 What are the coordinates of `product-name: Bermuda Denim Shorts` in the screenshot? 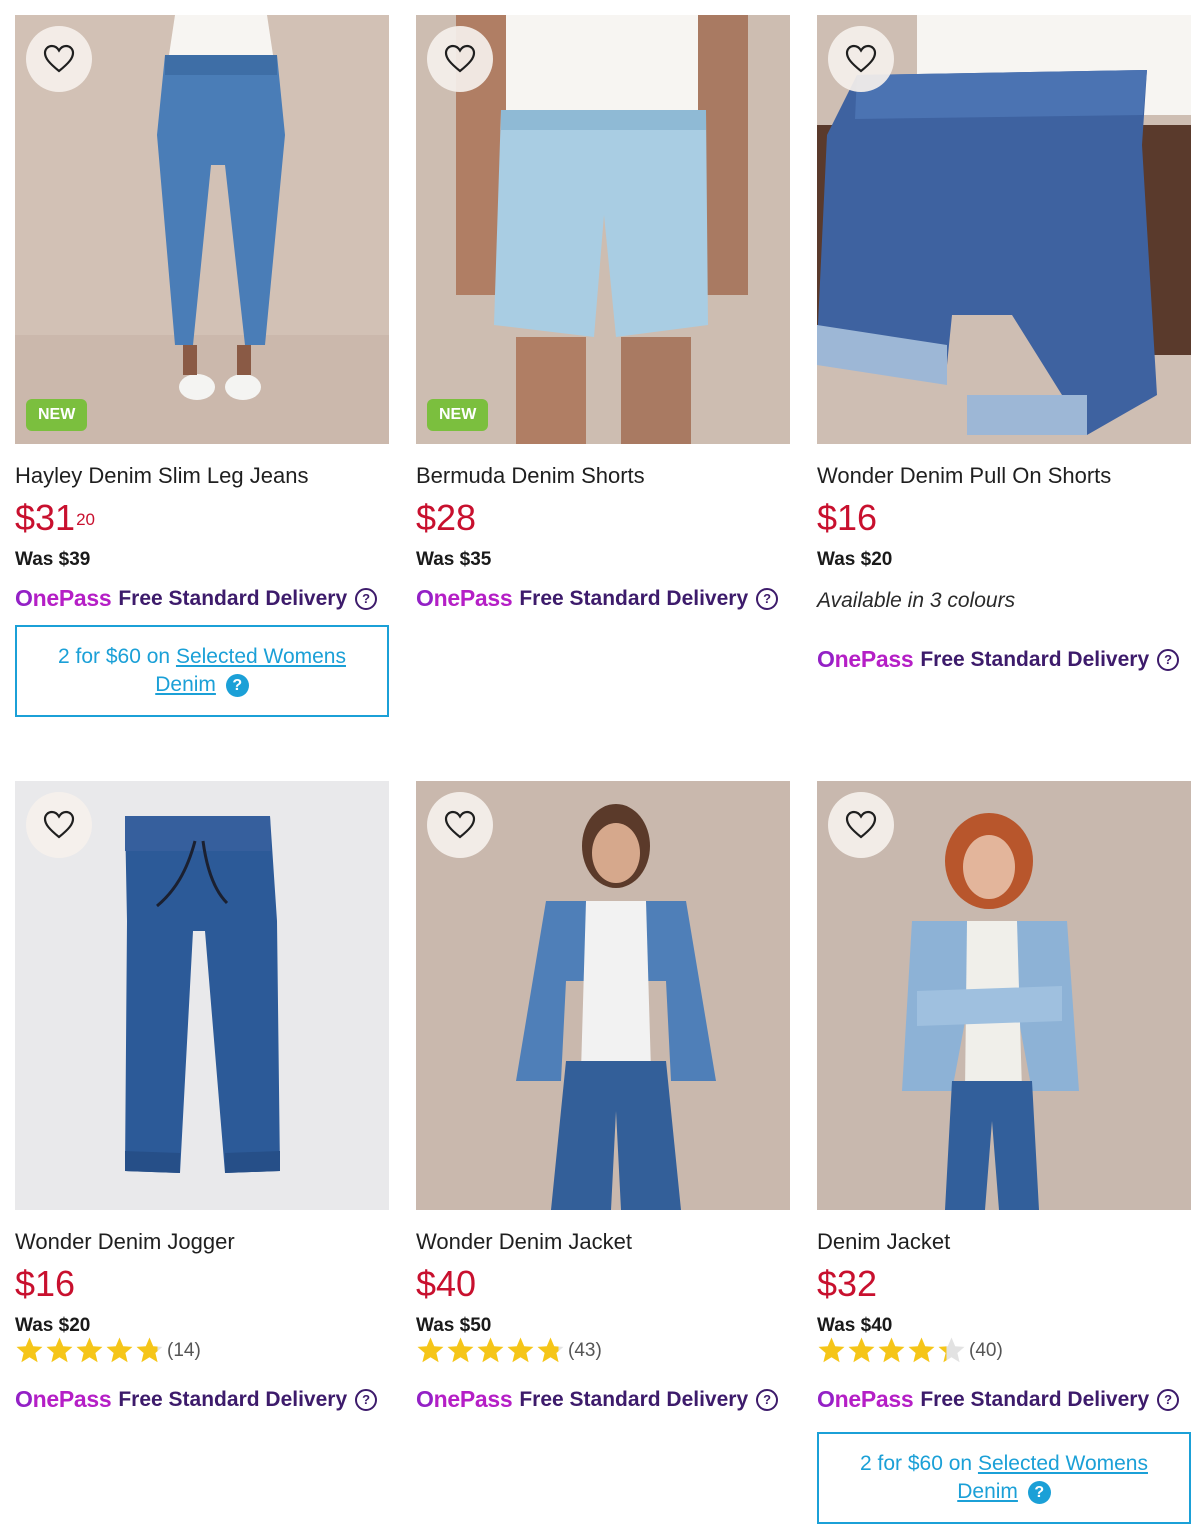 It's located at (530, 476).